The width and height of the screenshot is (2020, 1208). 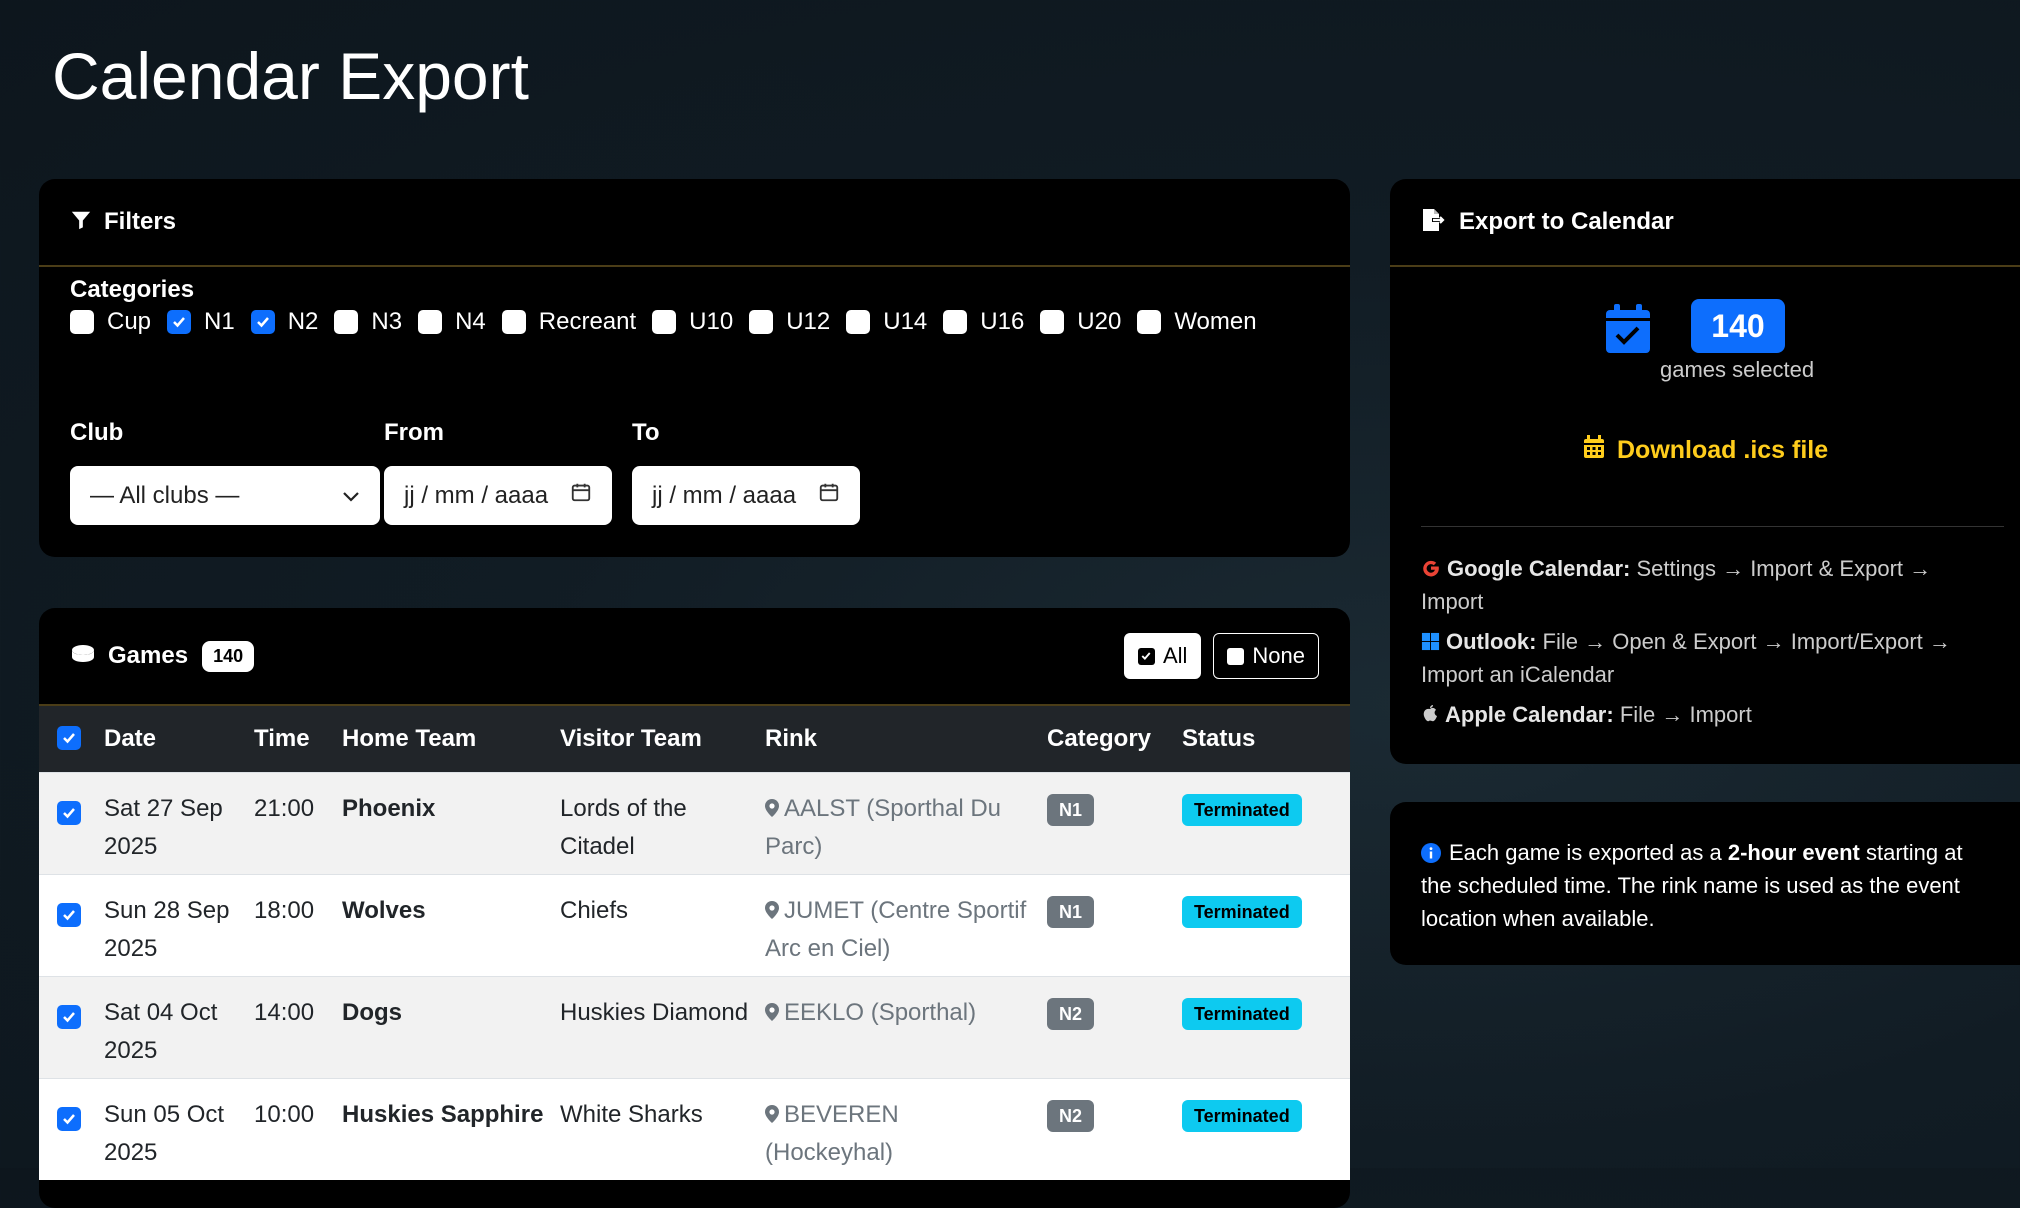 I want to click on cell-time: 18:00, so click(x=290, y=924).